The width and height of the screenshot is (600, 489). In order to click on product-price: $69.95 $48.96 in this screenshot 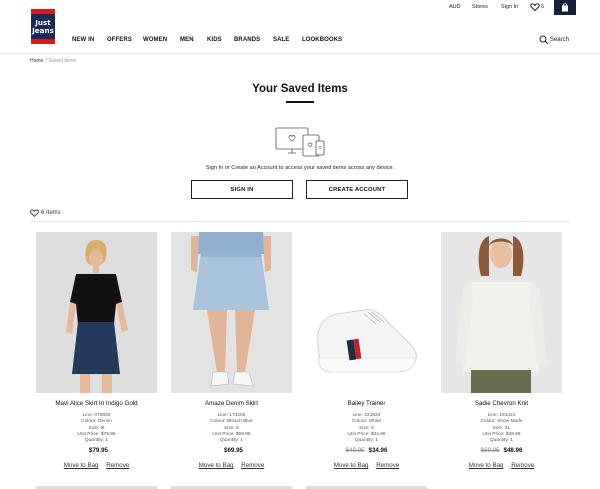, I will do `click(501, 450)`.